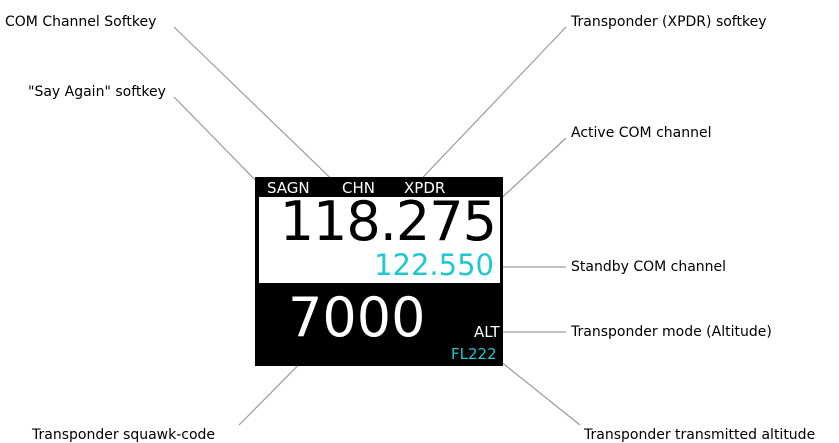  I want to click on leader-say-again-softkey, so click(221, 145).